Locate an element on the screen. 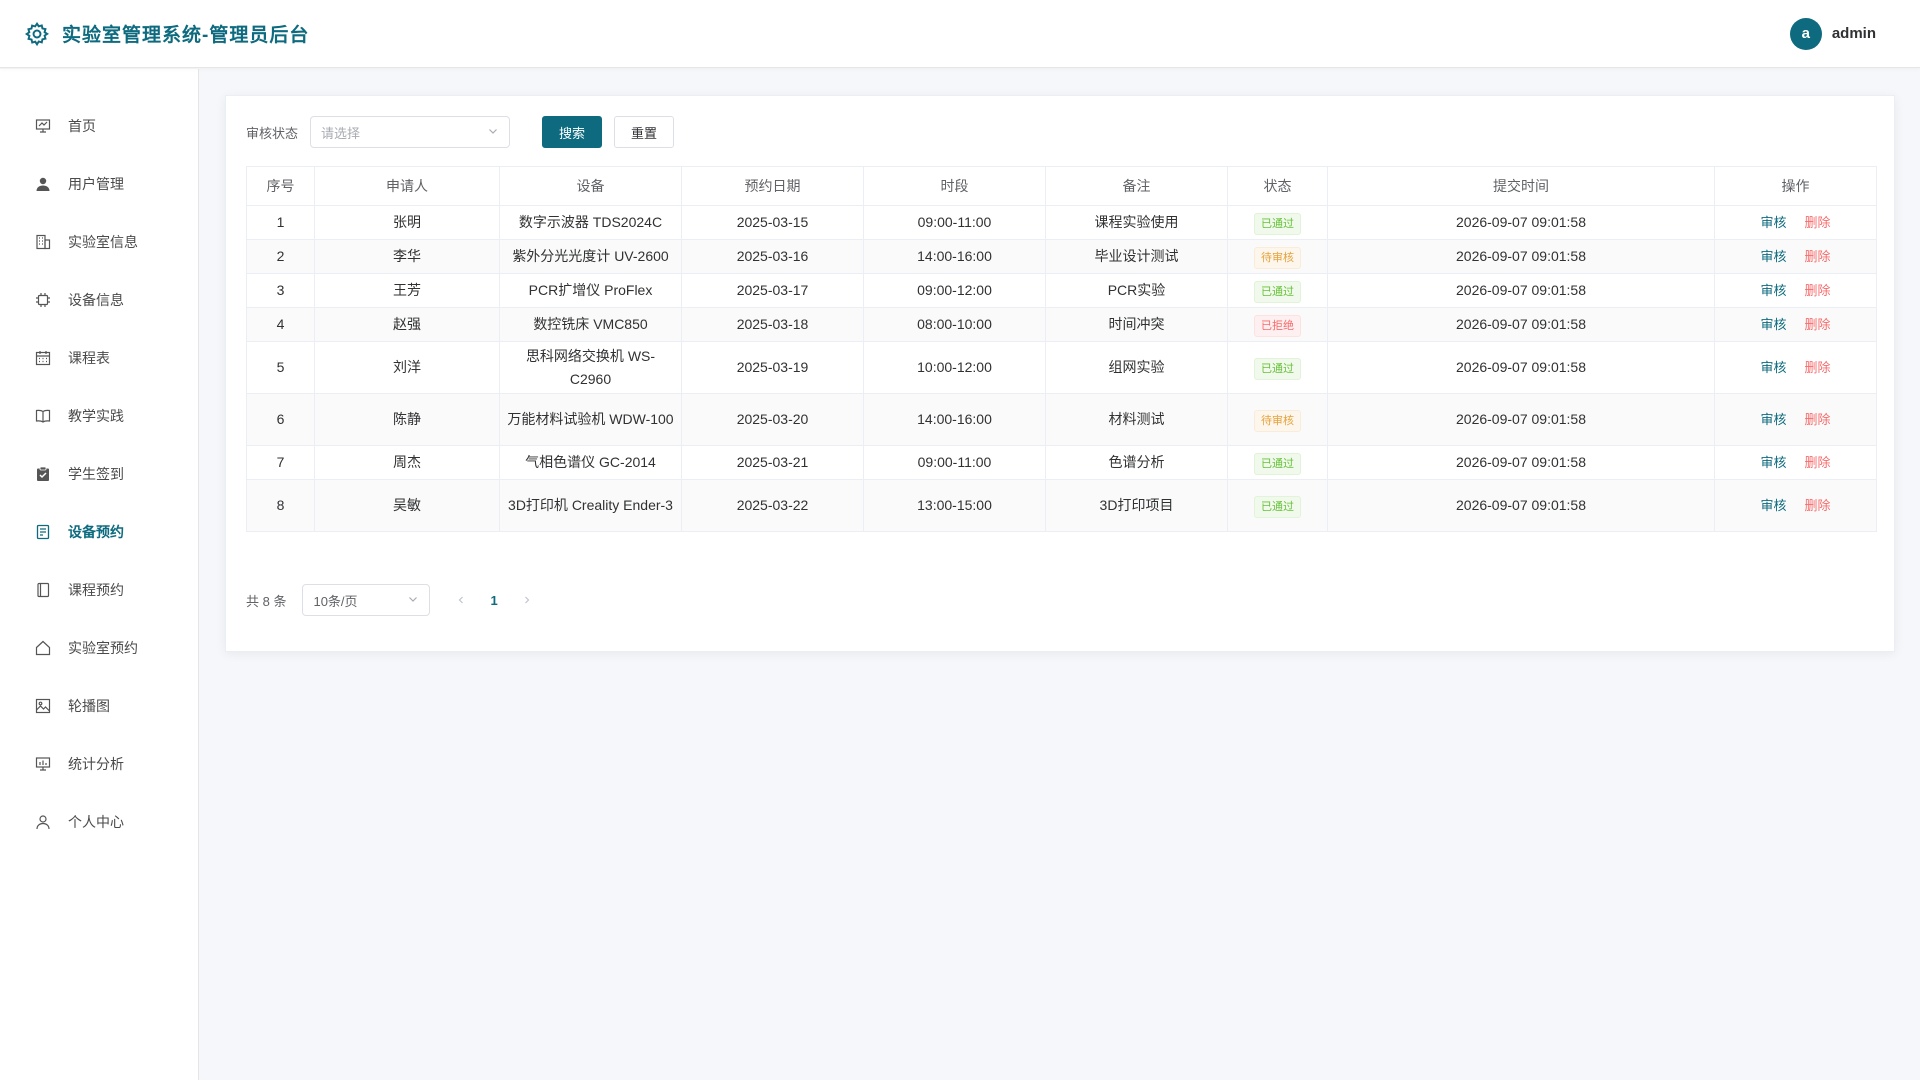  cell-no: 4 is located at coordinates (280, 324).